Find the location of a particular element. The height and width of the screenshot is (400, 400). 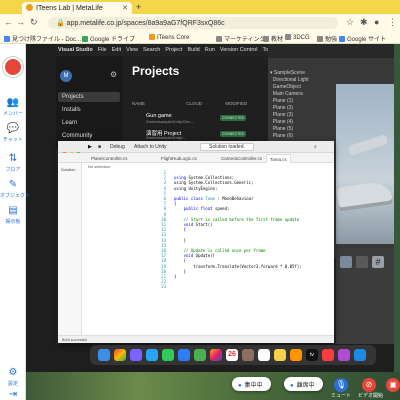

configuration-select: Debug is located at coordinates (117, 147).